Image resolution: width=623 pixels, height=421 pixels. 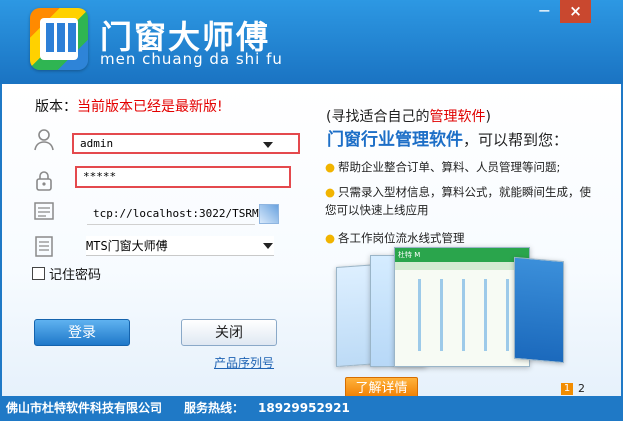 I want to click on promo-title: 门窗行业管理软件，可以帮到您：, so click(x=447, y=137).